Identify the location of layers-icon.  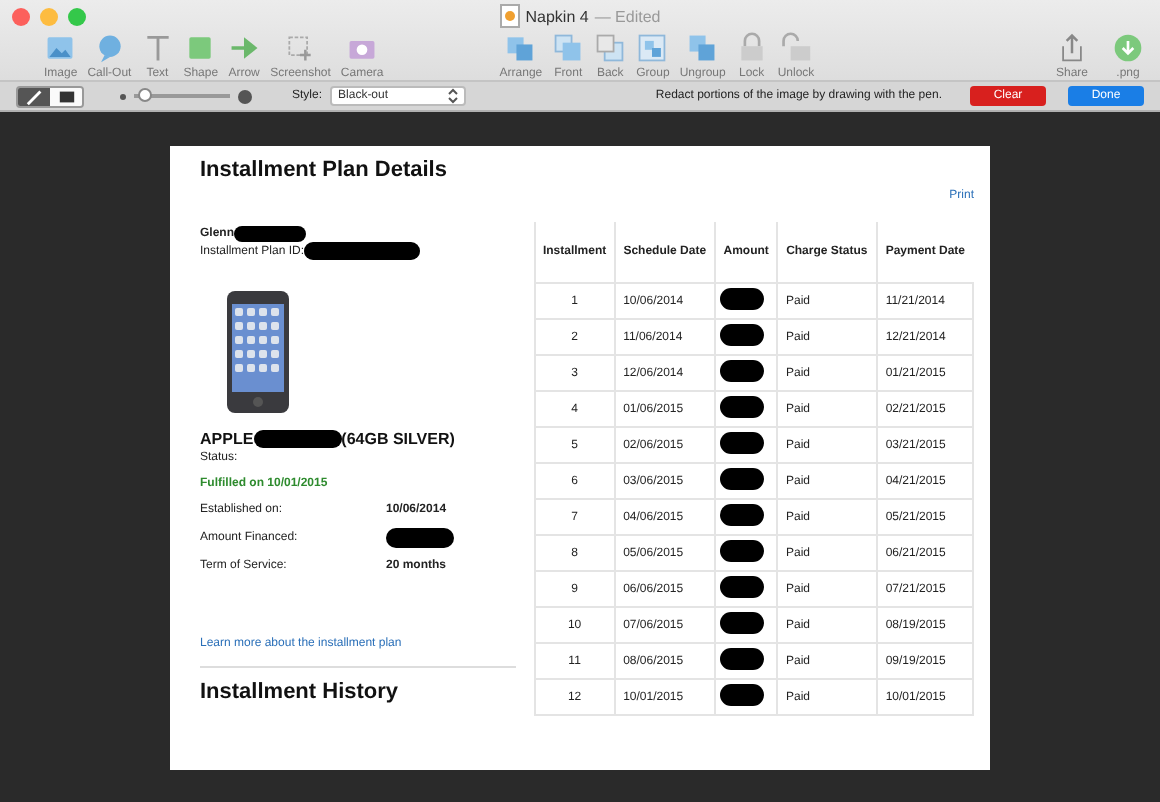
(520, 48).